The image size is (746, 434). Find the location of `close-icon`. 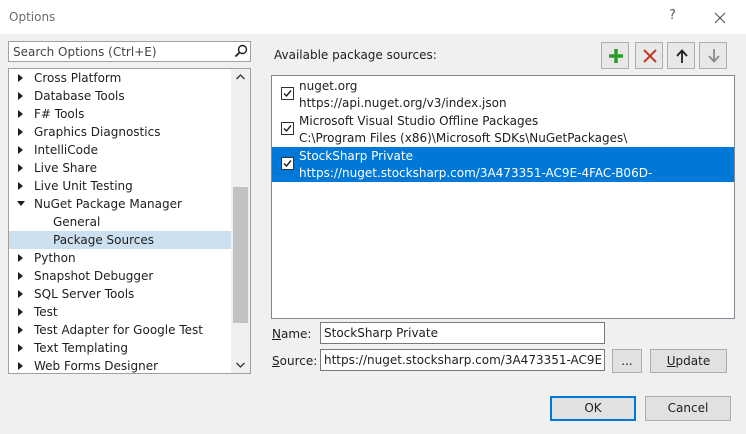

close-icon is located at coordinates (720, 18).